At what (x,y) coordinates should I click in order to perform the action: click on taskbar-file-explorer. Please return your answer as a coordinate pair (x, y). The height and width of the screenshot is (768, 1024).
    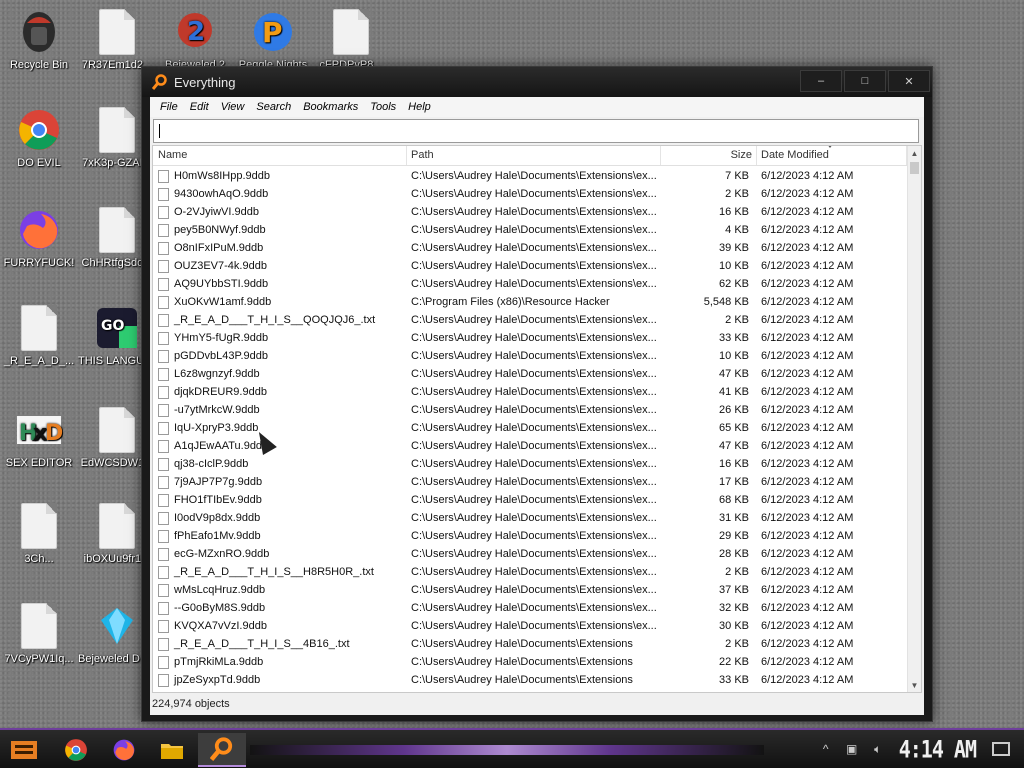
    Looking at the image, I should click on (172, 750).